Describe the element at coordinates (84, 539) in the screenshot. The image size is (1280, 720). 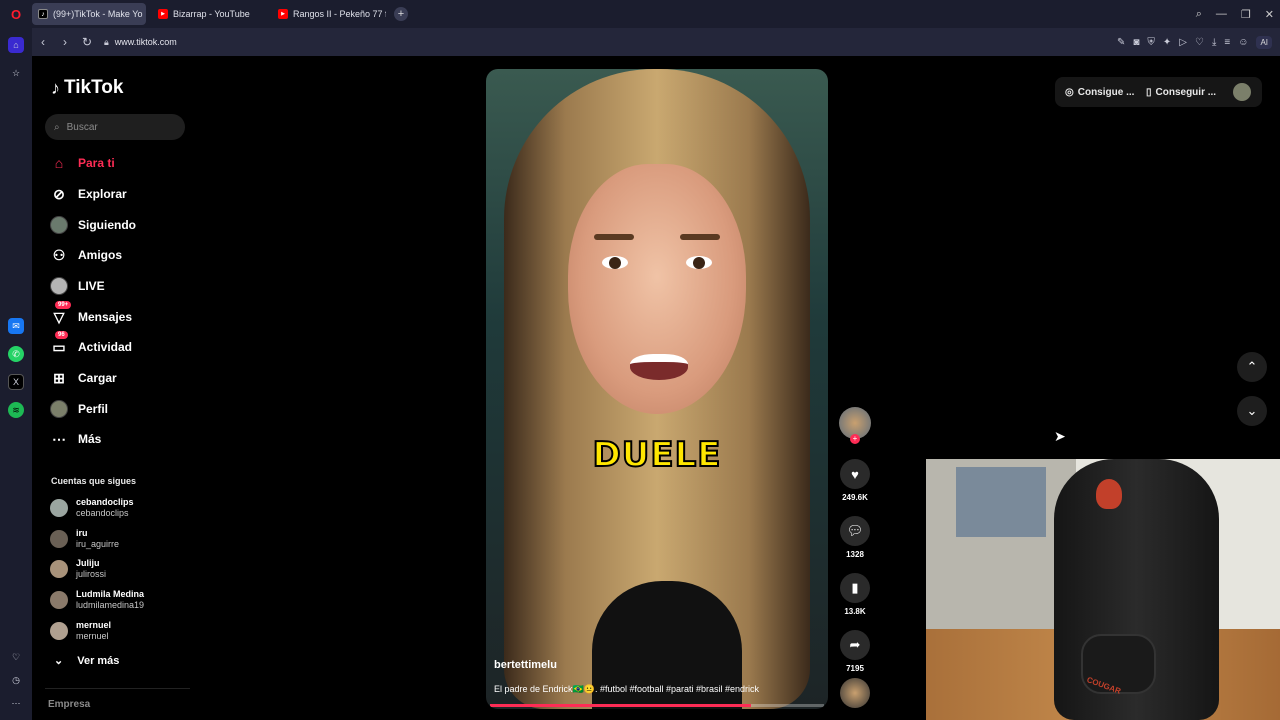
I see `following-item: iru iru_aguirre` at that location.